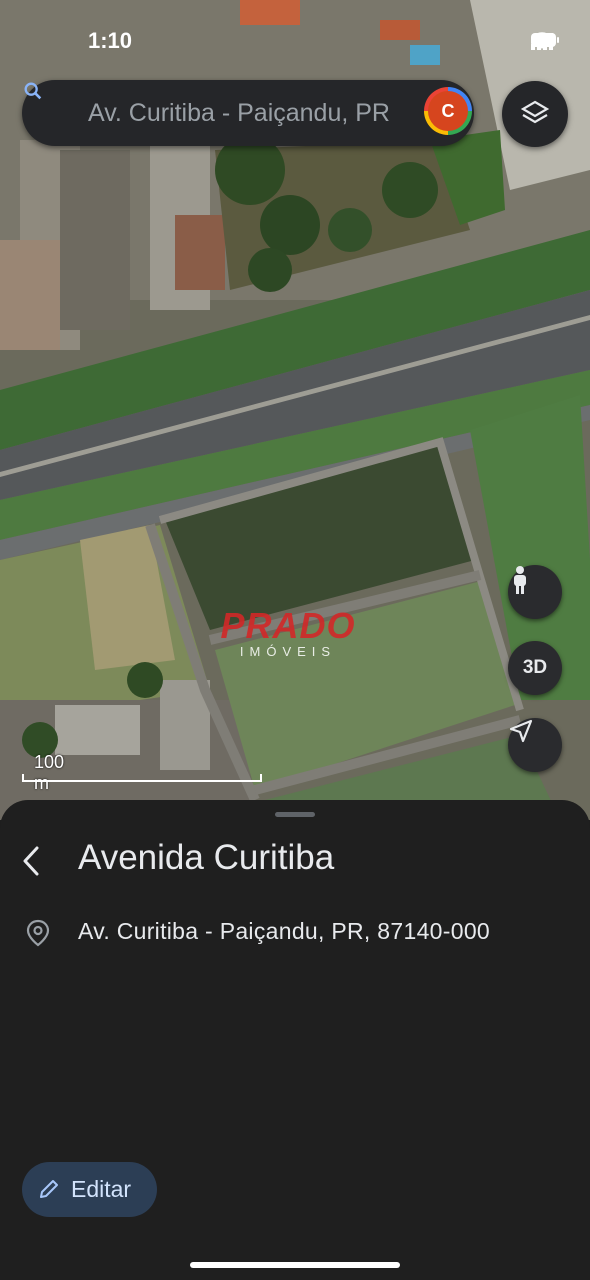 The height and width of the screenshot is (1280, 590). I want to click on 3d-view-button: 3D, so click(535, 668).